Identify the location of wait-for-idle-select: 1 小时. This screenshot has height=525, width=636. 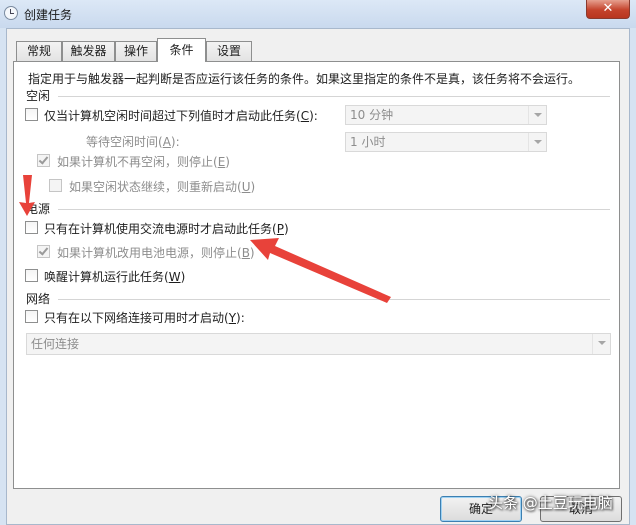
(446, 142).